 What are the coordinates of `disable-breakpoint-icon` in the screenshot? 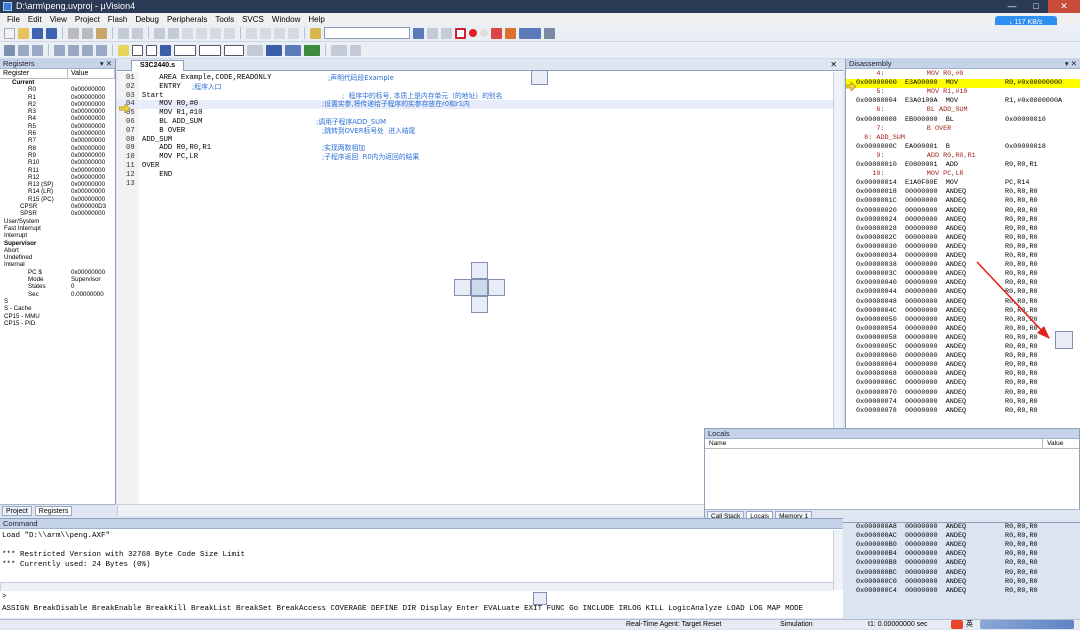 It's located at (484, 33).